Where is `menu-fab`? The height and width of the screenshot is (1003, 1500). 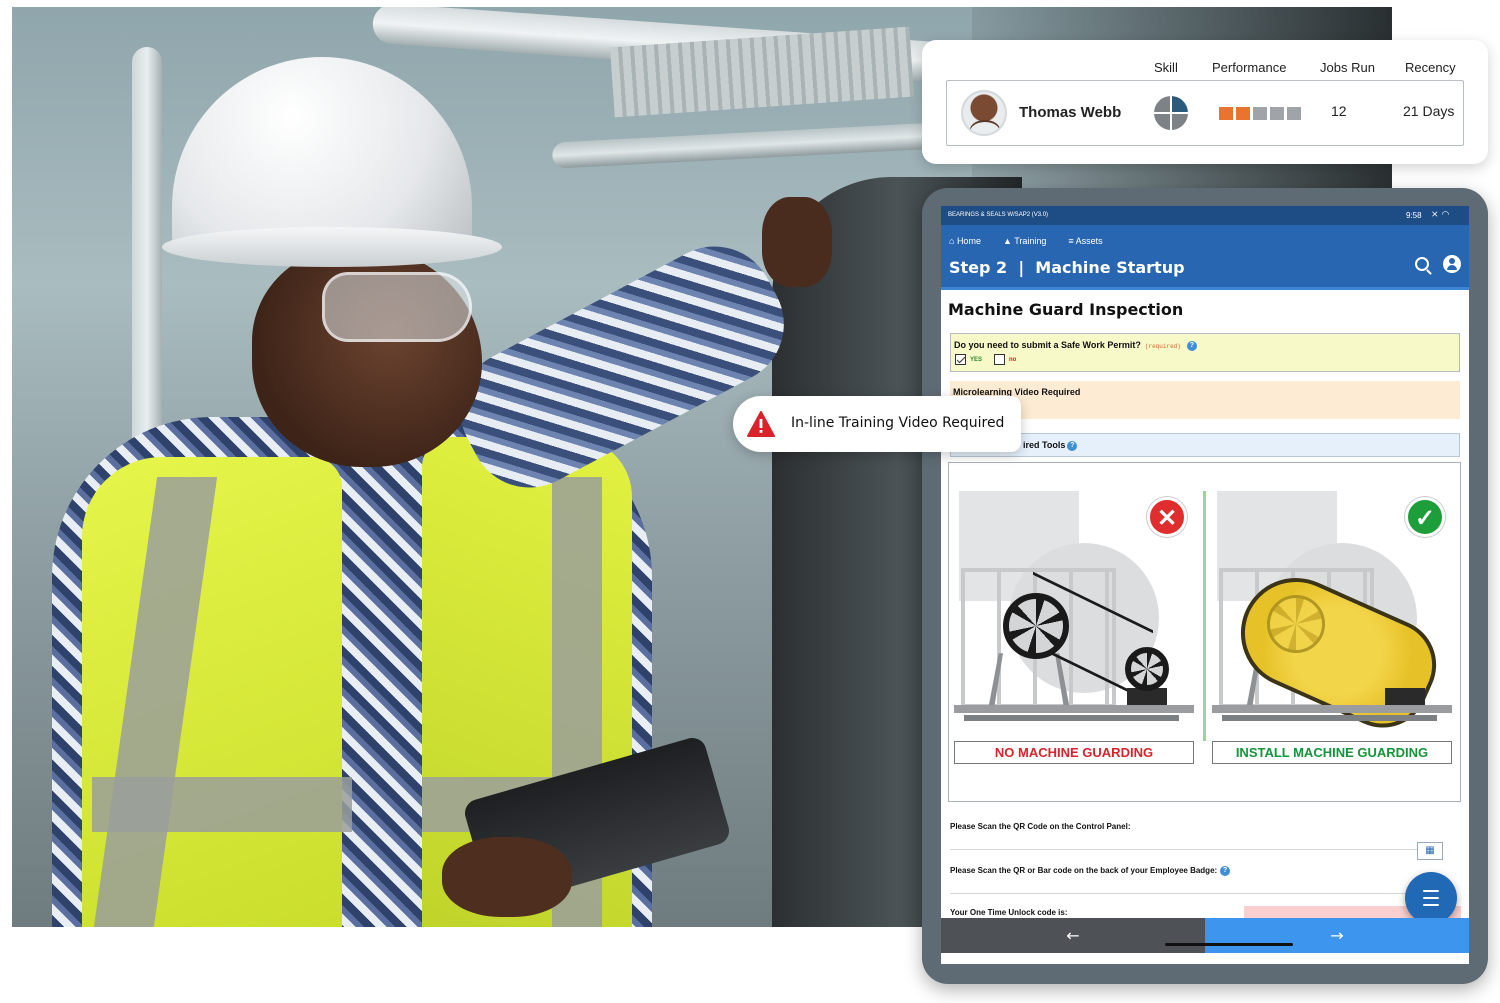
menu-fab is located at coordinates (1431, 898).